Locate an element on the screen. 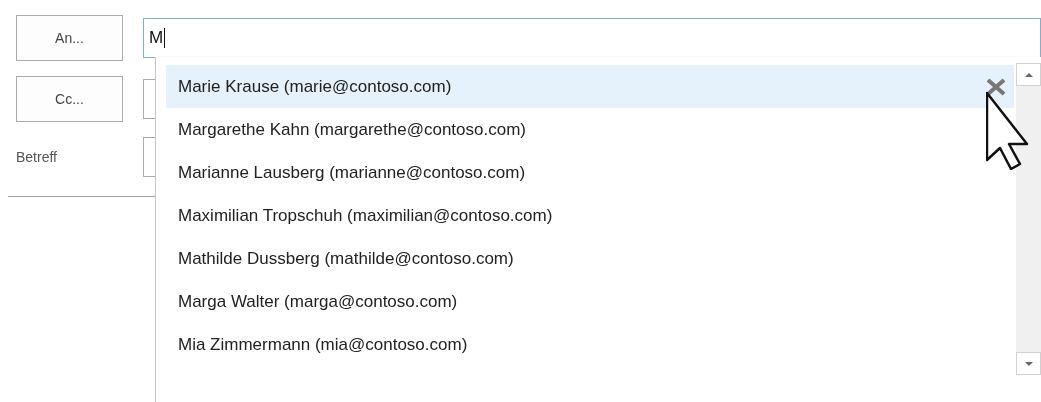  suggestion-item: Maximilian Tropschuh (maximilian@contoso.com) is located at coordinates (590, 215).